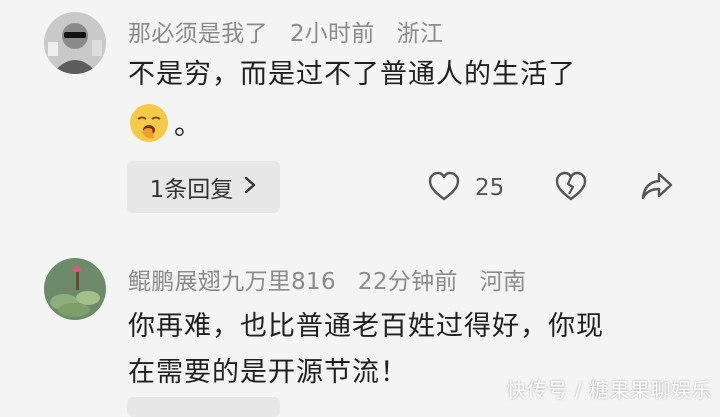 Image resolution: width=720 pixels, height=417 pixels. I want to click on broken-heart-icon, so click(571, 188).